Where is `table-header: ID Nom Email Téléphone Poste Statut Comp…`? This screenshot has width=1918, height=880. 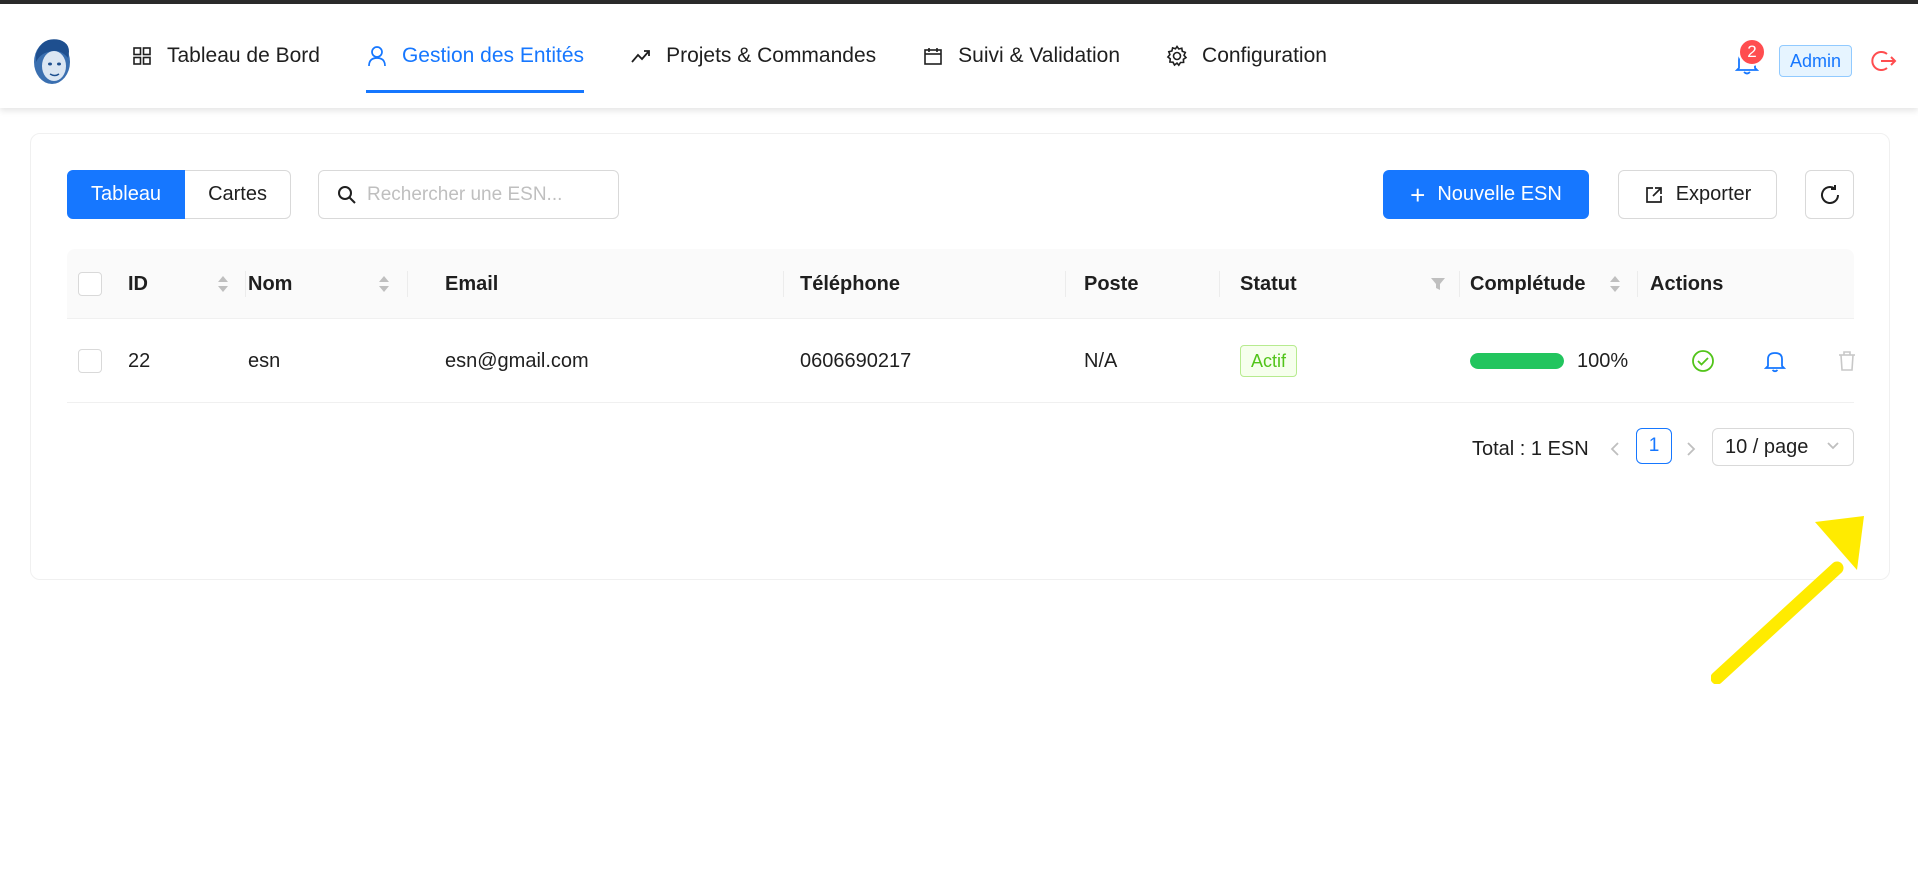 table-header: ID Nom Email Téléphone Poste Statut Comp… is located at coordinates (960, 284).